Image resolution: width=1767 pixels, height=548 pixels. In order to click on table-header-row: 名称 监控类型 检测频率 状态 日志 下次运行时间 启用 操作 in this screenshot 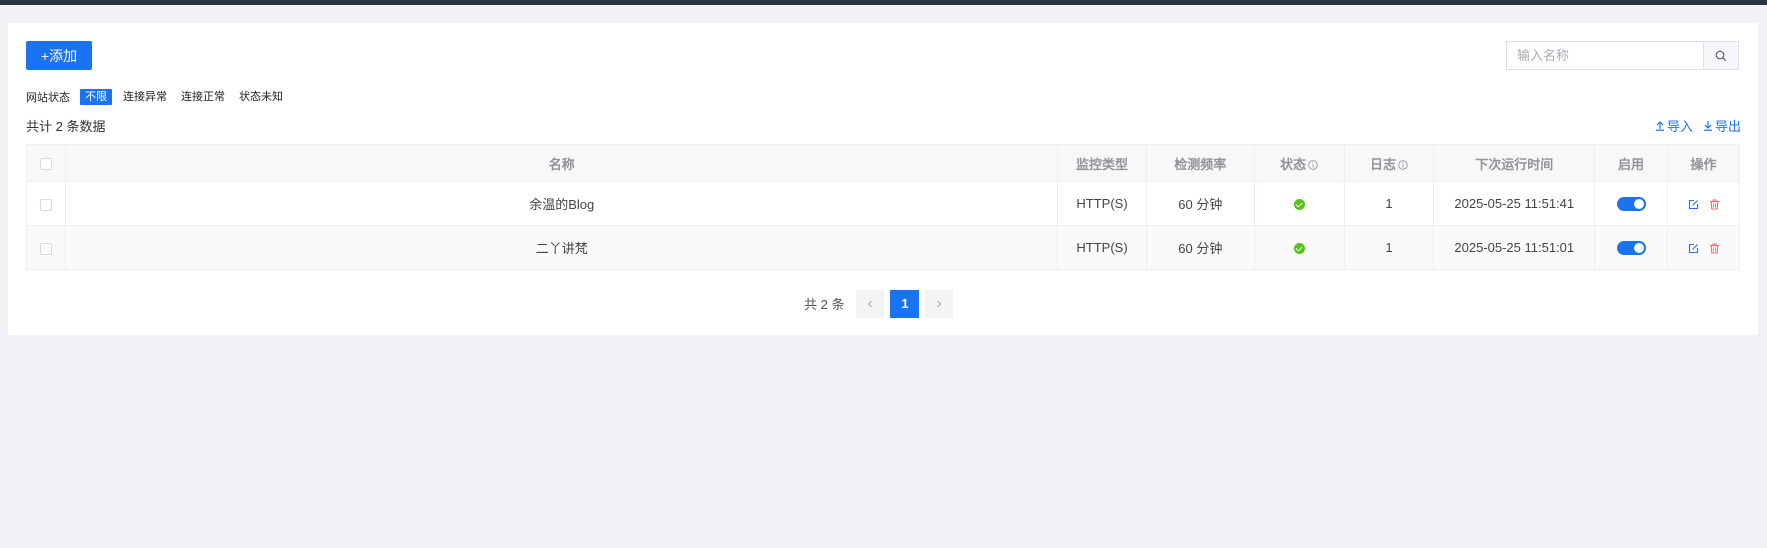, I will do `click(882, 163)`.